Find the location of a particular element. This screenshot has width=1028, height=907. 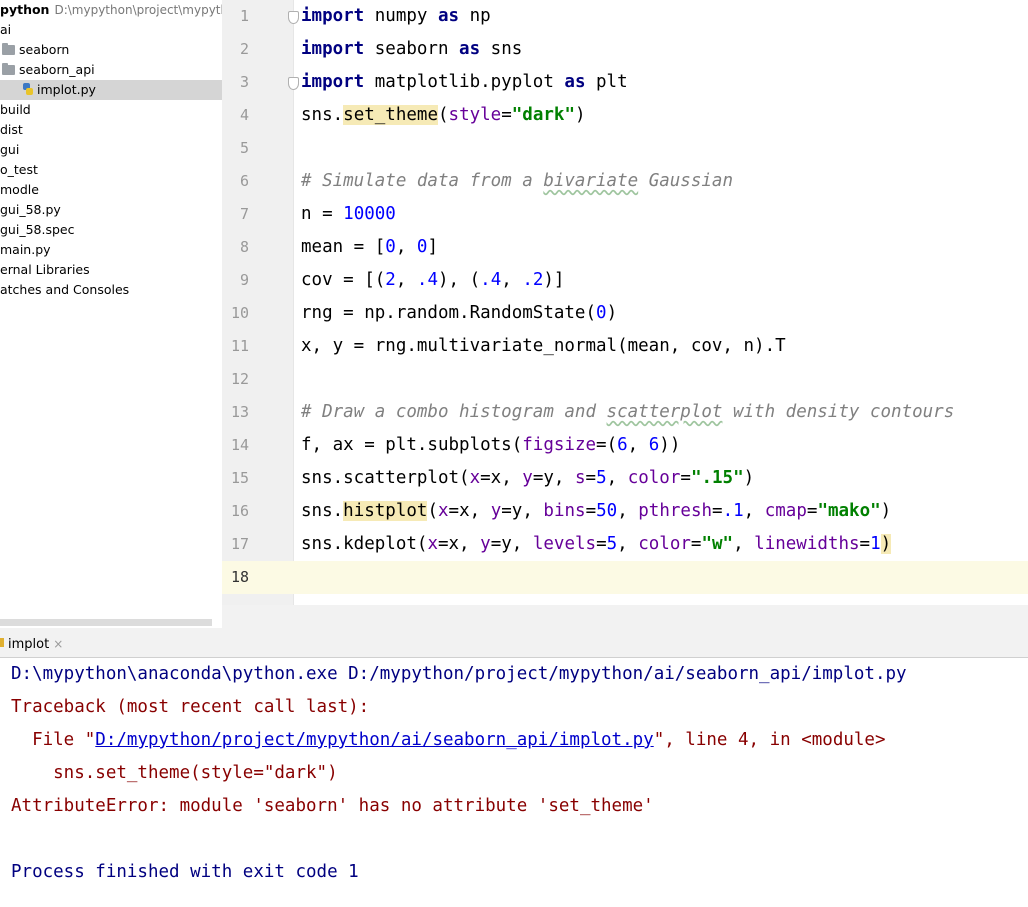

line-number: 1 is located at coordinates (244, 16).